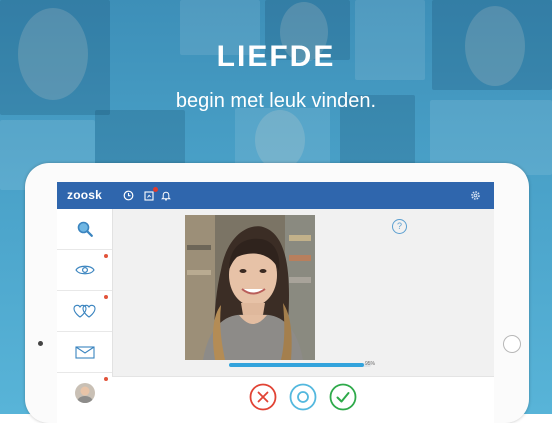 The width and height of the screenshot is (552, 423). What do you see at coordinates (370, 364) in the screenshot?
I see `profile-progress-label: 95%` at bounding box center [370, 364].